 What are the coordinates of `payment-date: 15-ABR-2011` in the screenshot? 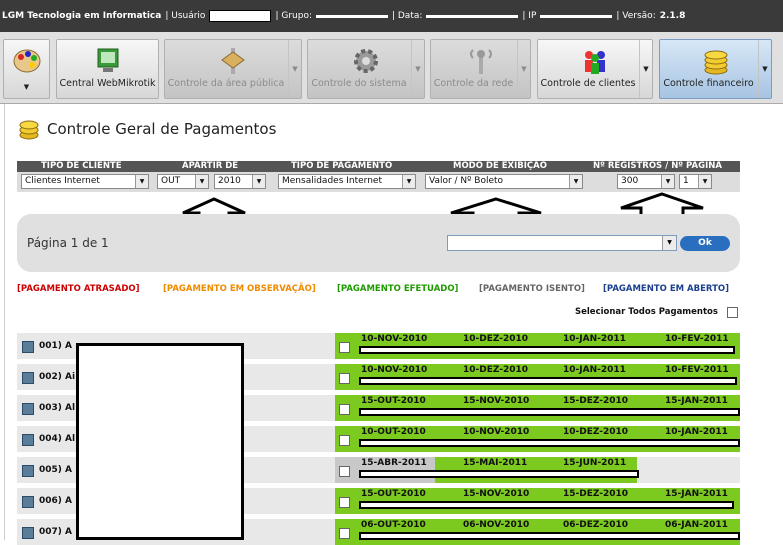 It's located at (394, 463).